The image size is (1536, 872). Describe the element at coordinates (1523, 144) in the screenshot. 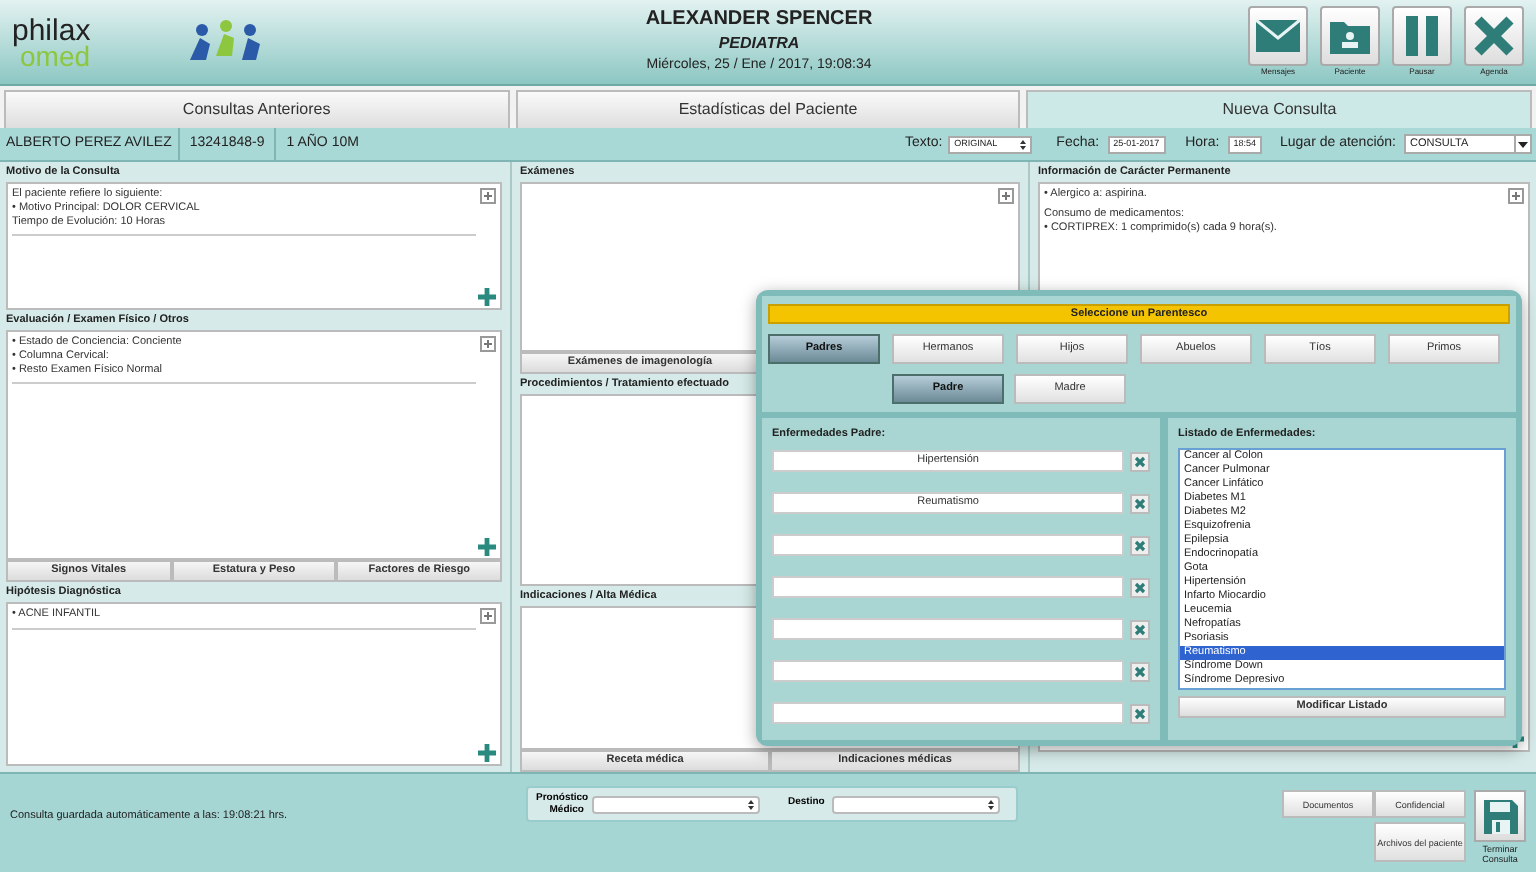

I see `dropdown-icon` at that location.